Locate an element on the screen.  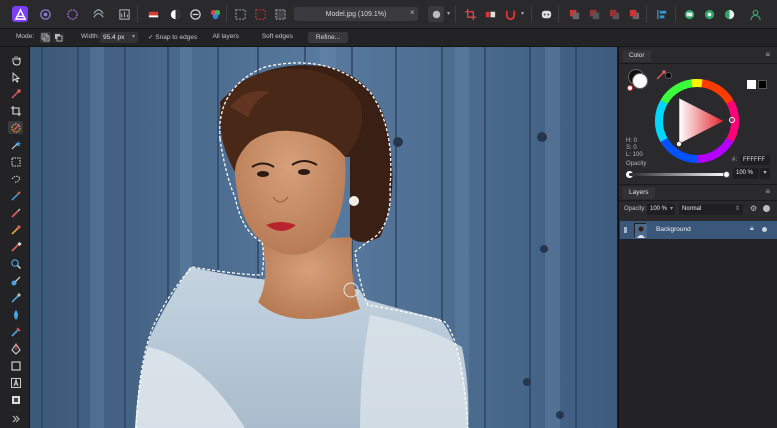
soft-edges-checkbox: Soft edges is located at coordinates (271, 36).